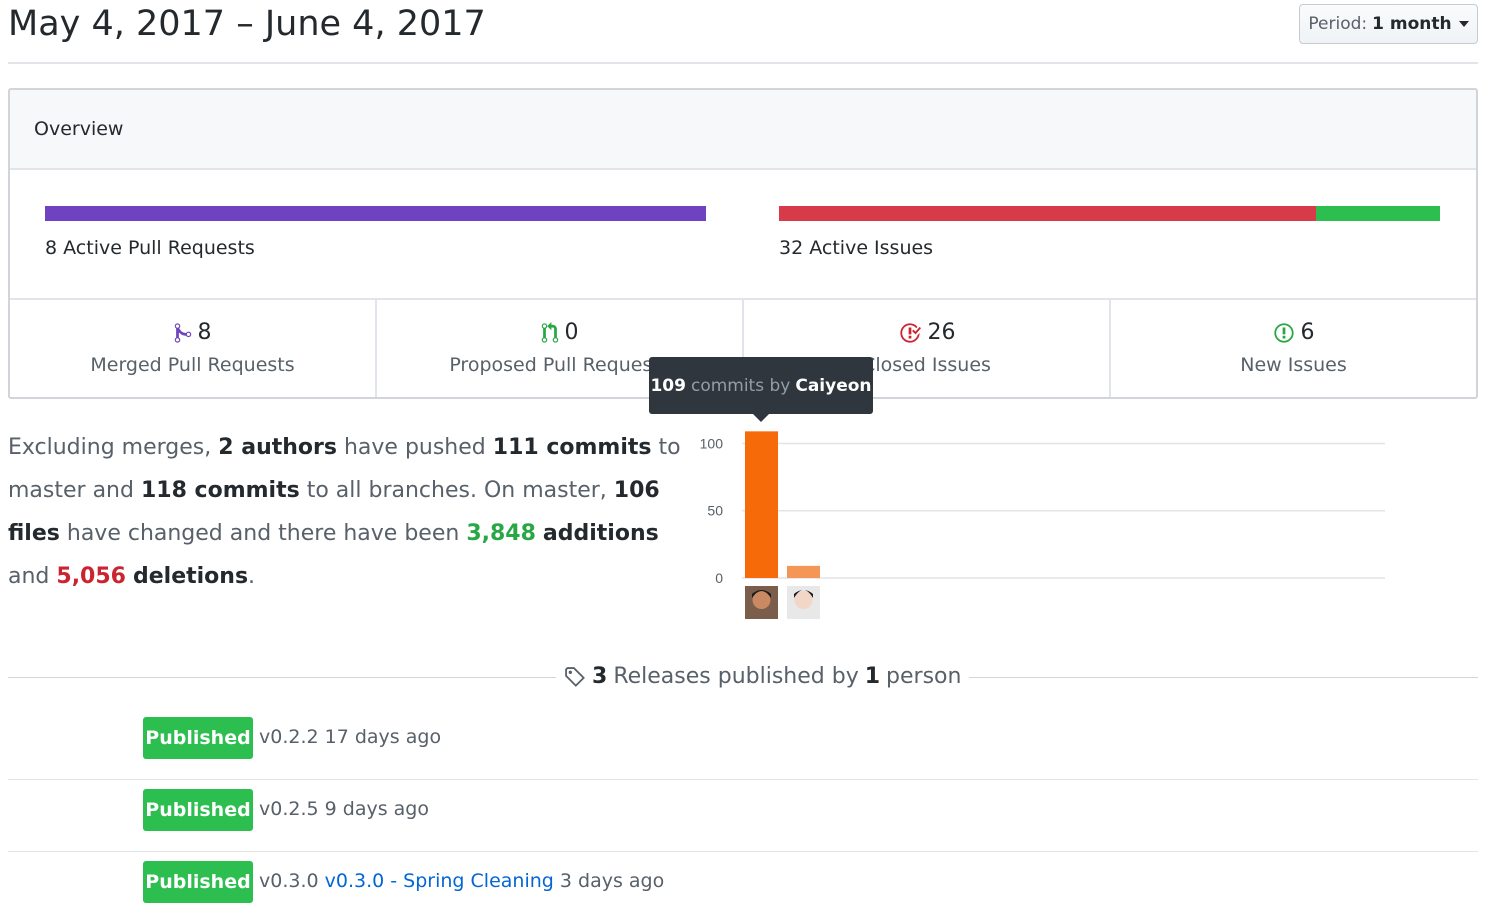 This screenshot has height=910, width=1487. What do you see at coordinates (51, 248) in the screenshot?
I see `active-pr-count: 8` at bounding box center [51, 248].